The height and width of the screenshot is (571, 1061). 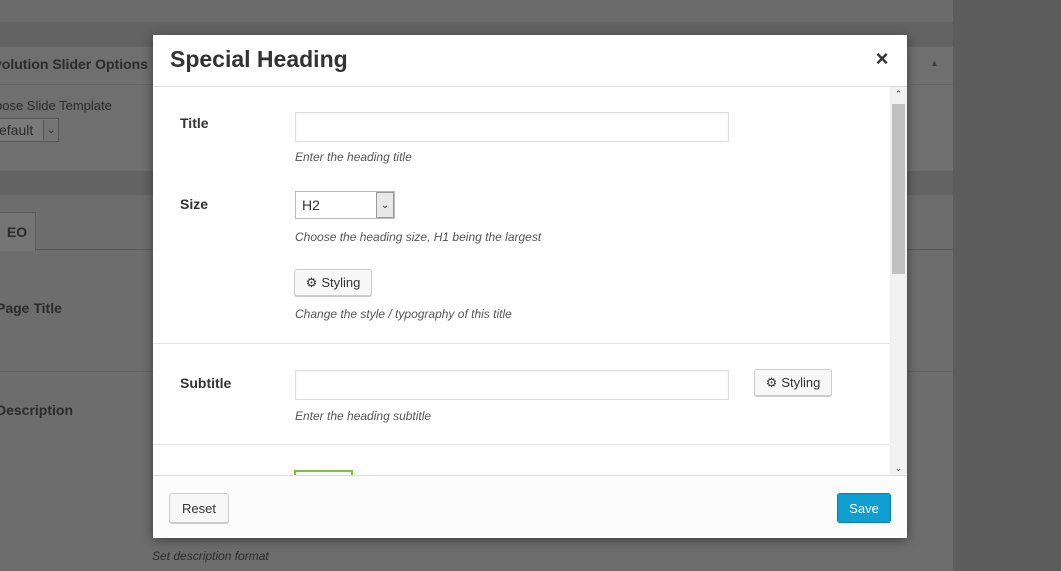 What do you see at coordinates (17, 130) in the screenshot?
I see `slide-template-value: efault` at bounding box center [17, 130].